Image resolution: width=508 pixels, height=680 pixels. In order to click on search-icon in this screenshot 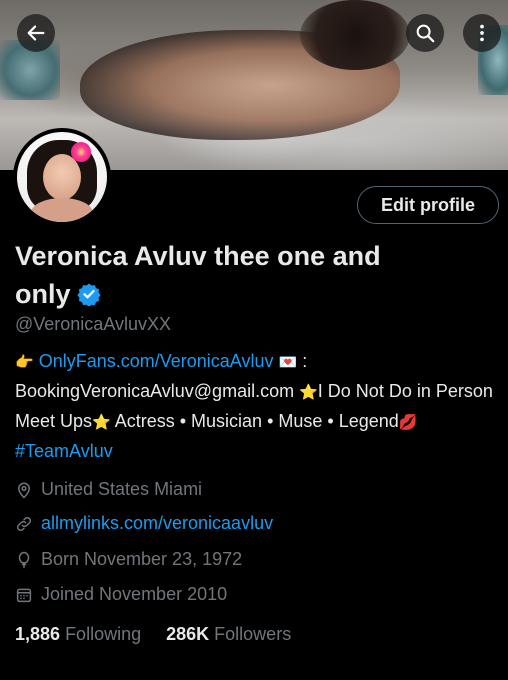, I will do `click(425, 33)`.